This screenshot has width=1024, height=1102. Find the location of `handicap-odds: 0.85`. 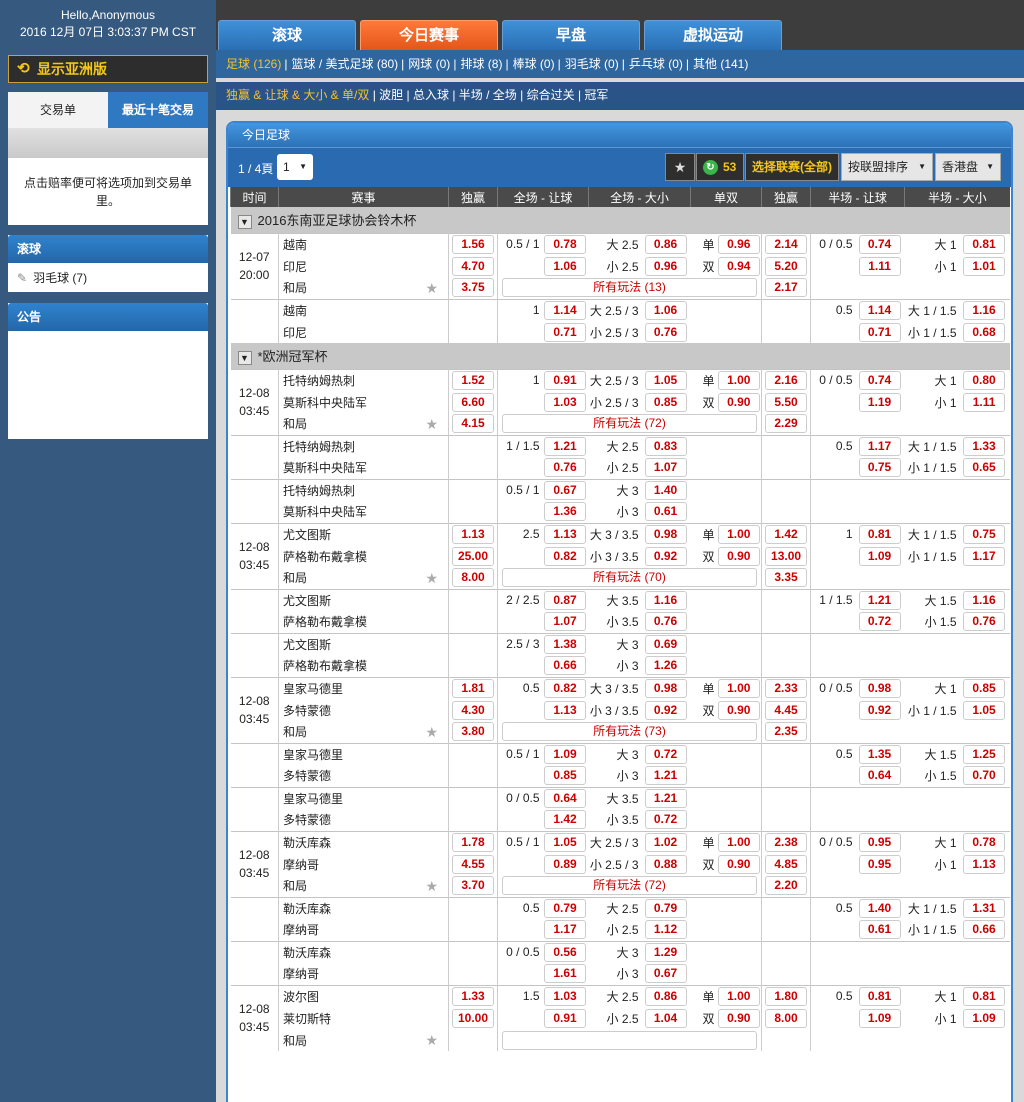

handicap-odds: 0.85 is located at coordinates (565, 776).